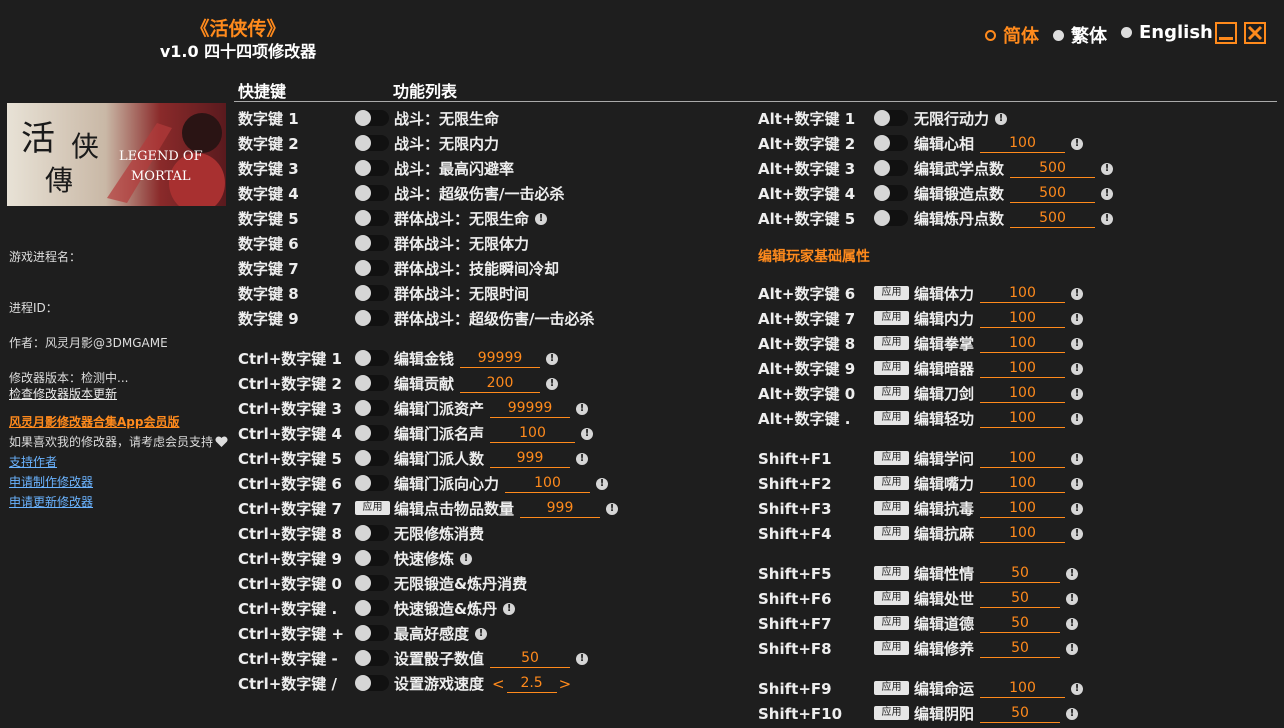  What do you see at coordinates (565, 684) in the screenshot?
I see `increase-arrow-icon: >` at bounding box center [565, 684].